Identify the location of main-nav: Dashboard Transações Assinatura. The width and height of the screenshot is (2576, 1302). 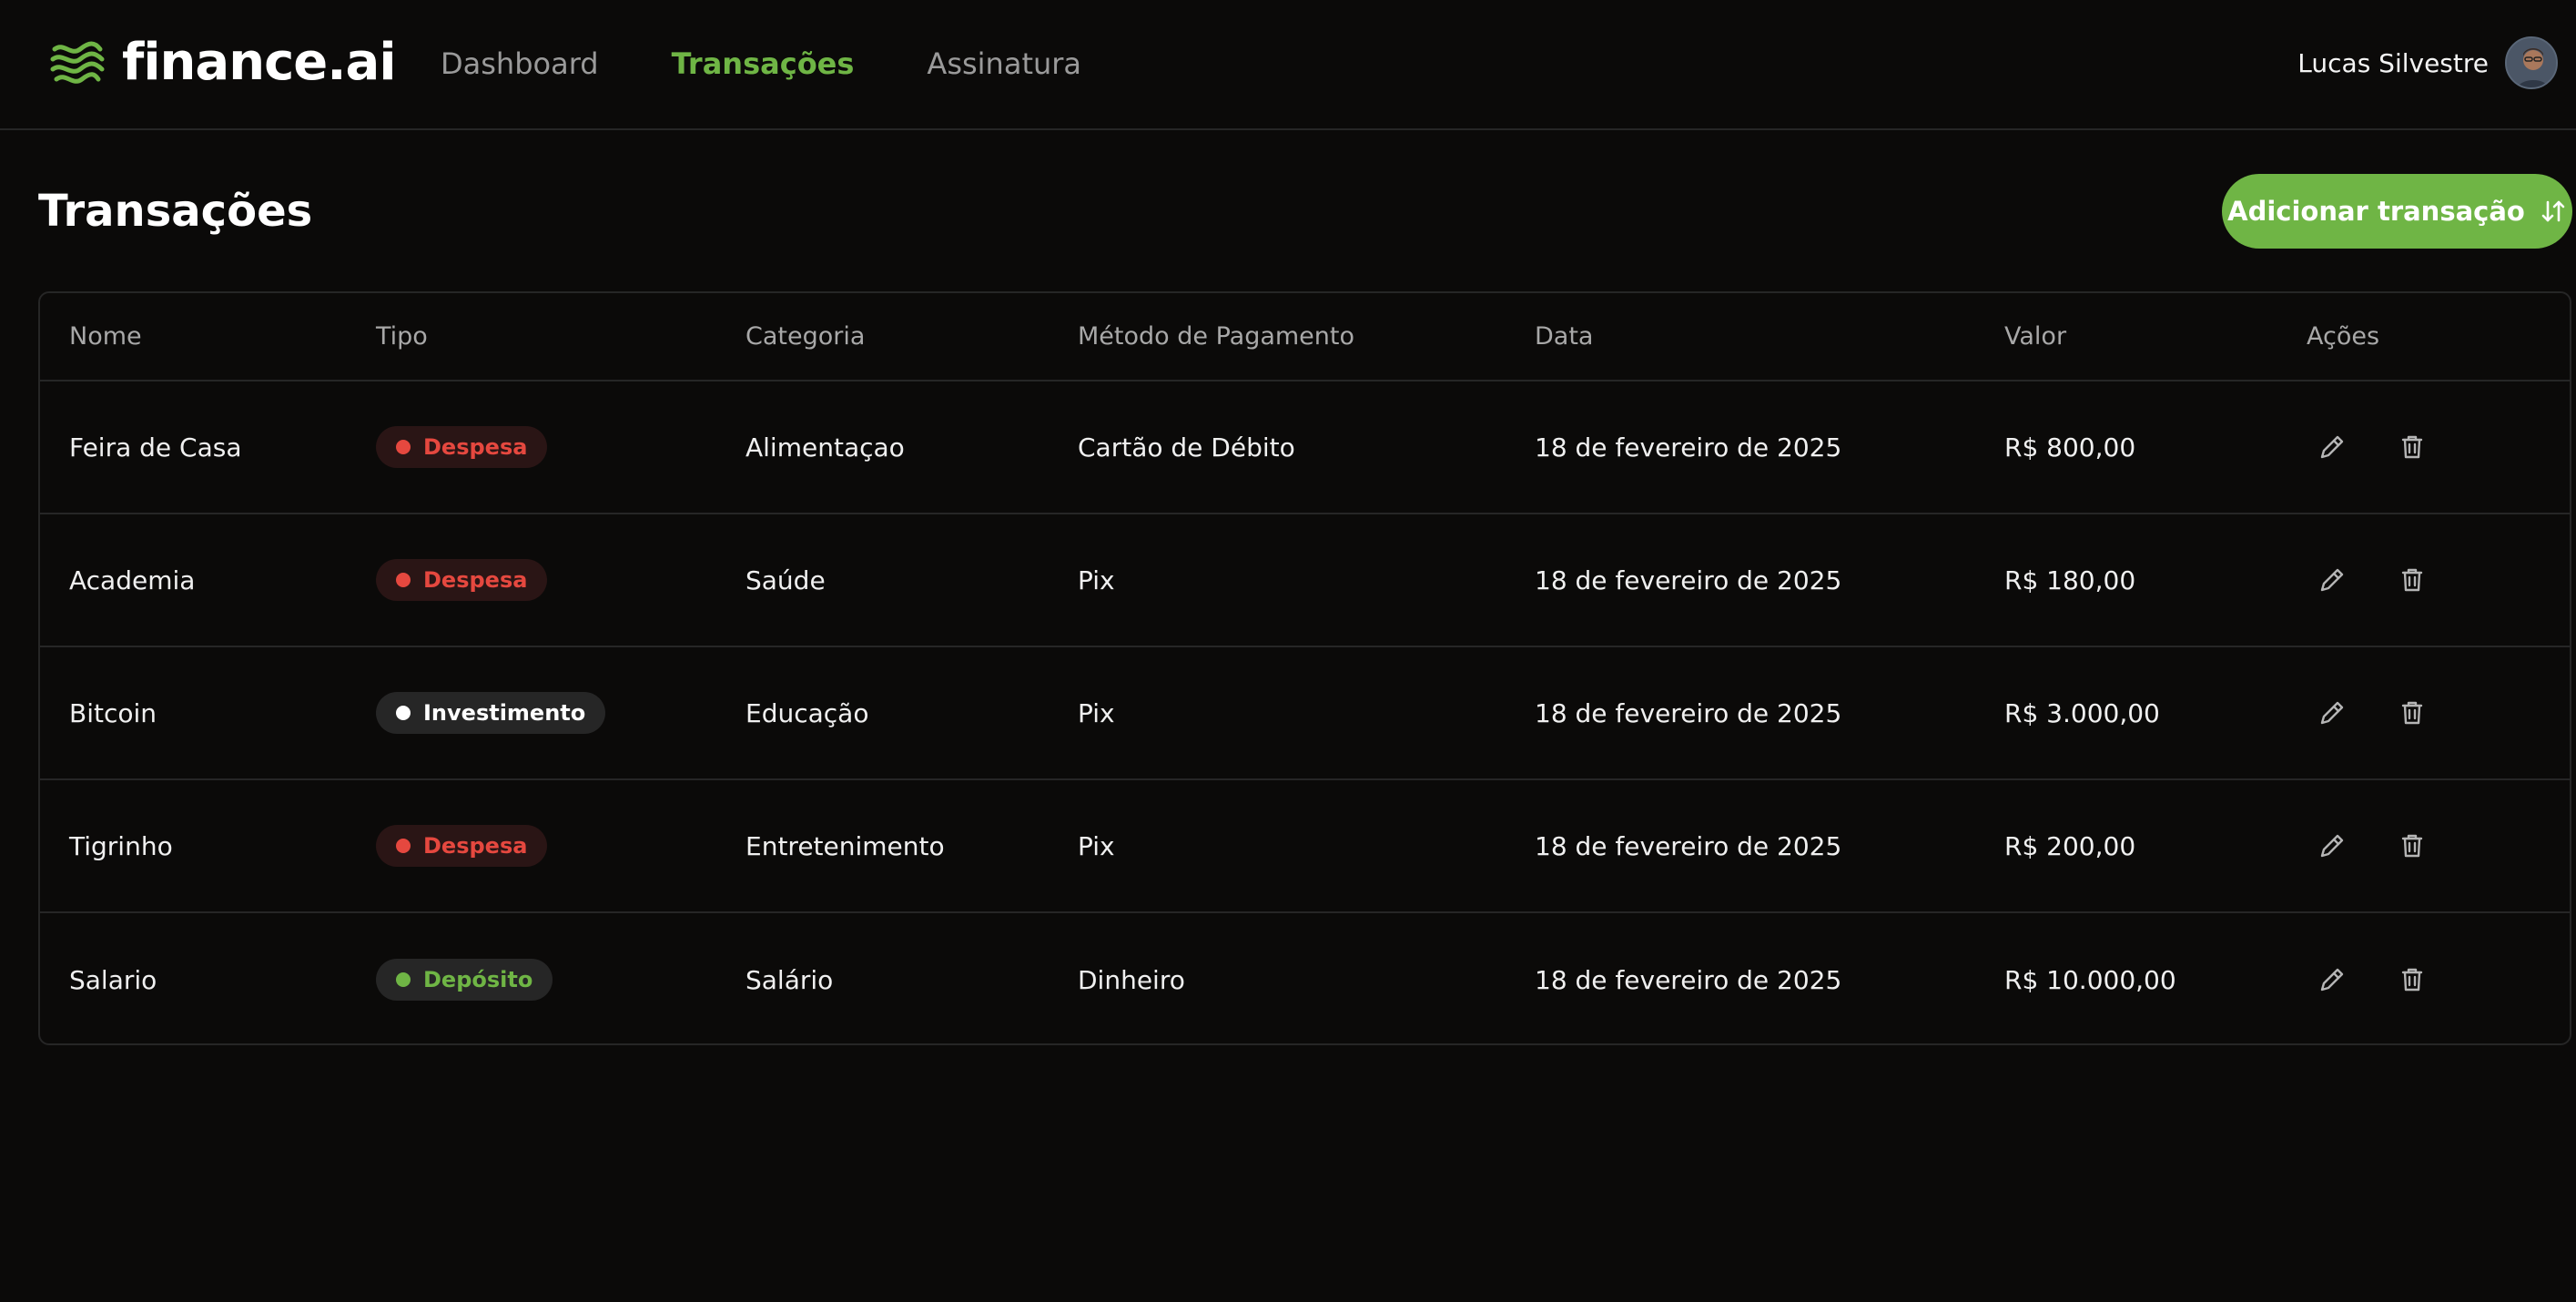
(797, 64).